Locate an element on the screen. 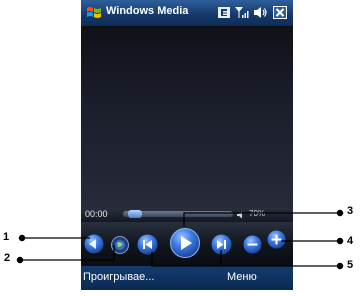 This screenshot has height=296, width=363. callout-label-3: 3 is located at coordinates (350, 211).